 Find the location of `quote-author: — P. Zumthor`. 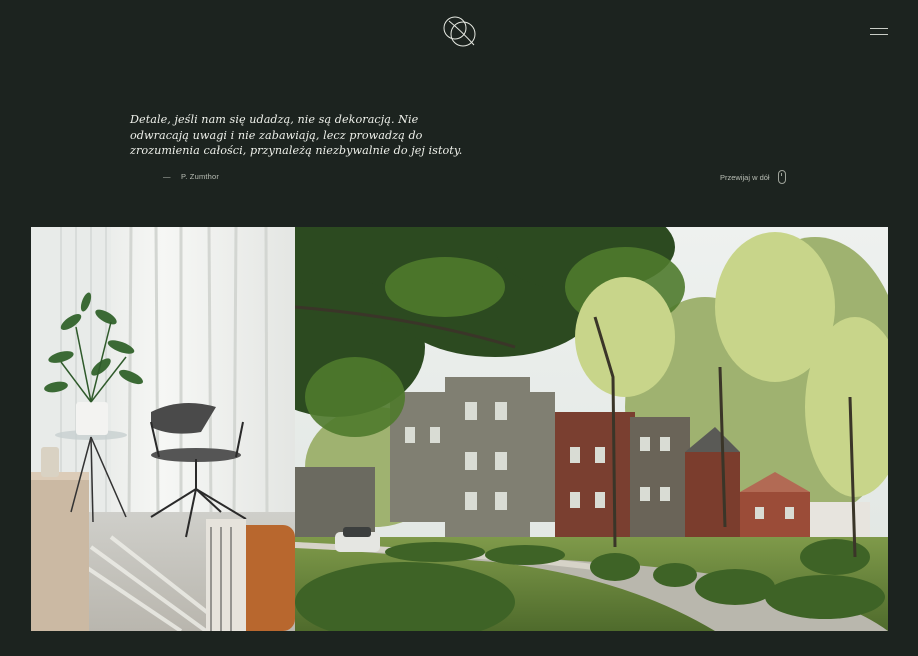

quote-author: — P. Zumthor is located at coordinates (191, 176).